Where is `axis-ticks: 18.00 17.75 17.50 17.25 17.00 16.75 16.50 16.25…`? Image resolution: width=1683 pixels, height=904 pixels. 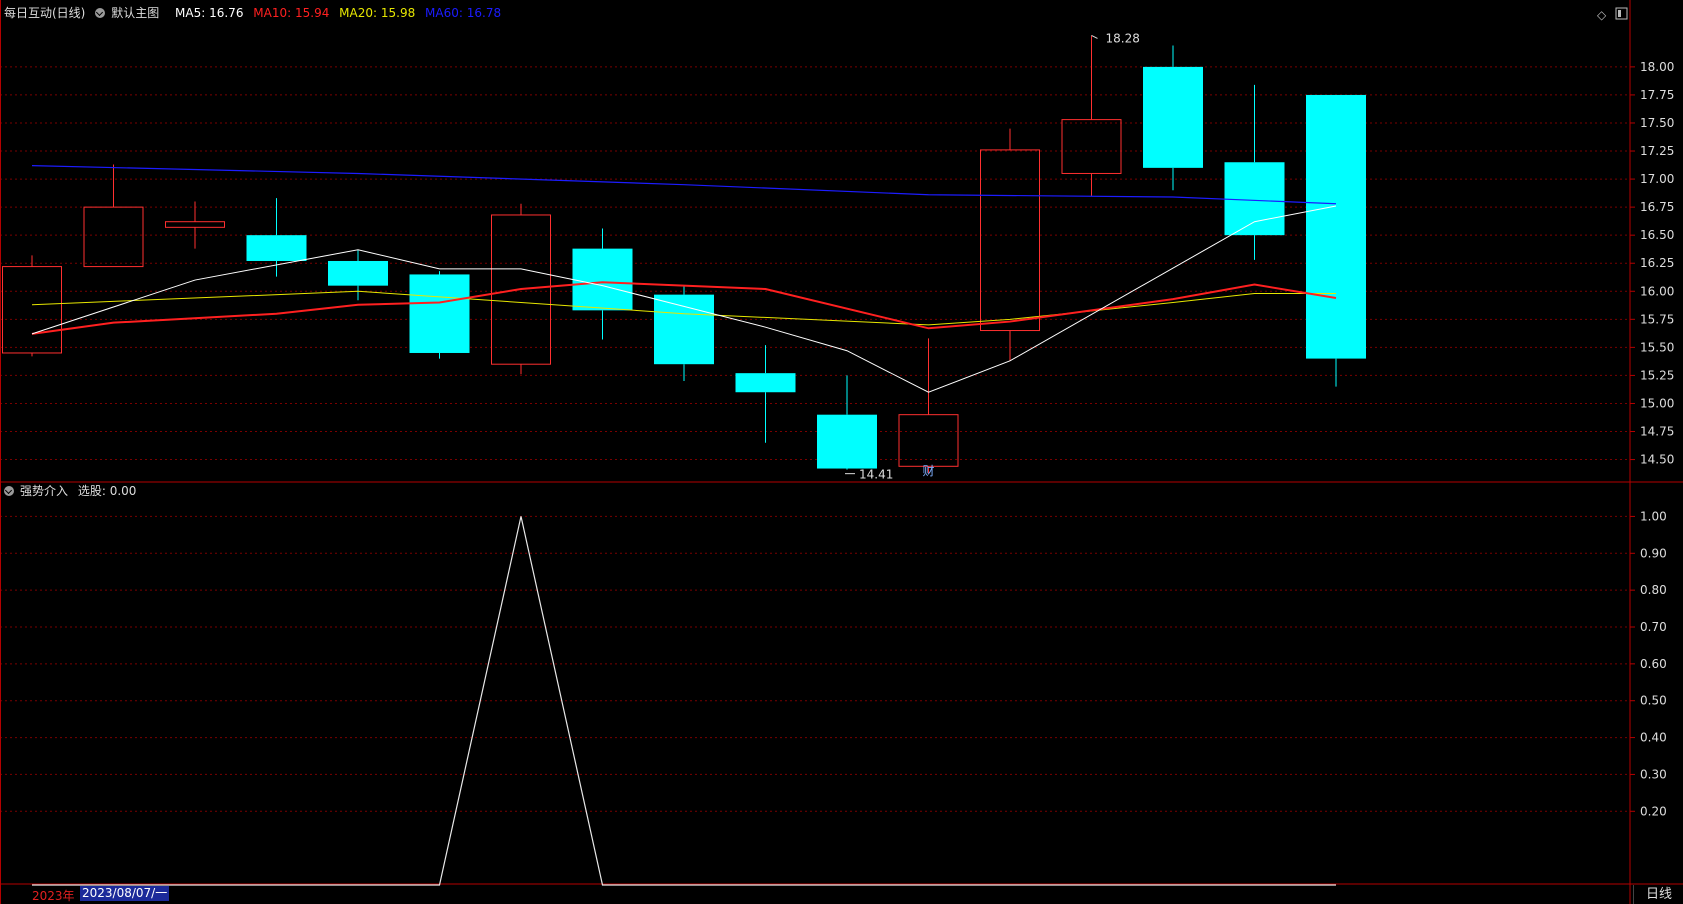 axis-ticks: 18.00 17.75 17.50 17.25 17.00 16.75 16.50 16.25… is located at coordinates (1652, 439).